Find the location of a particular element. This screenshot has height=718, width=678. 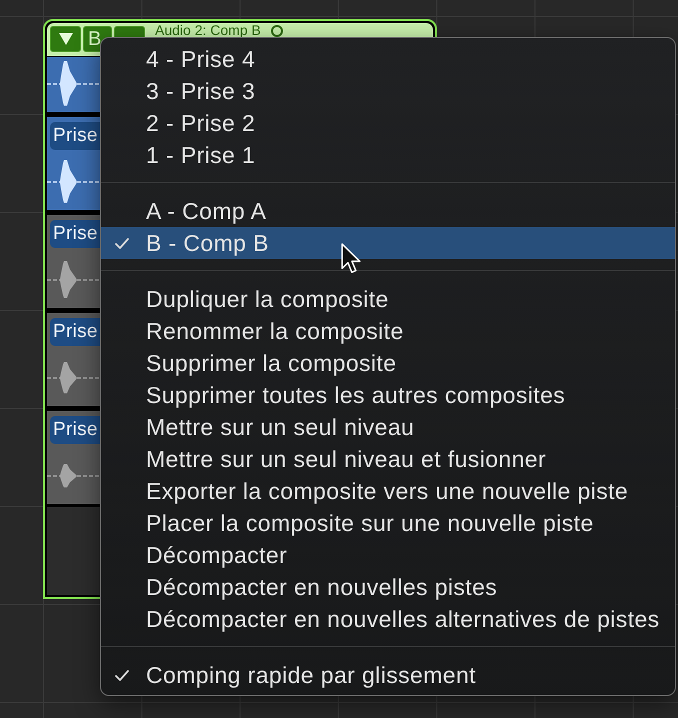

down-triangle-icon is located at coordinates (65, 39).